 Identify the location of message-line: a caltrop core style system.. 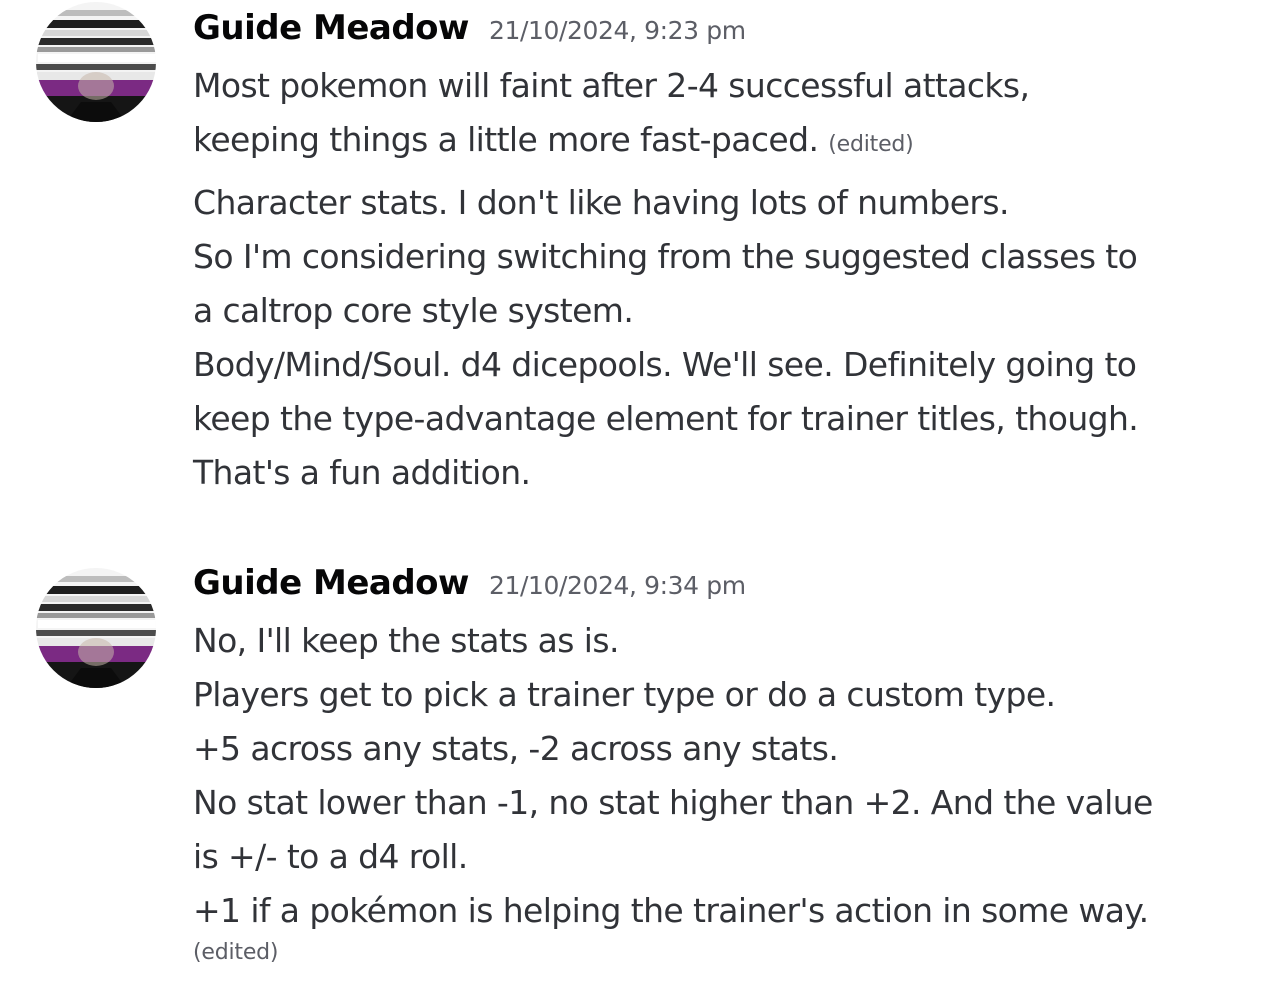
(413, 310).